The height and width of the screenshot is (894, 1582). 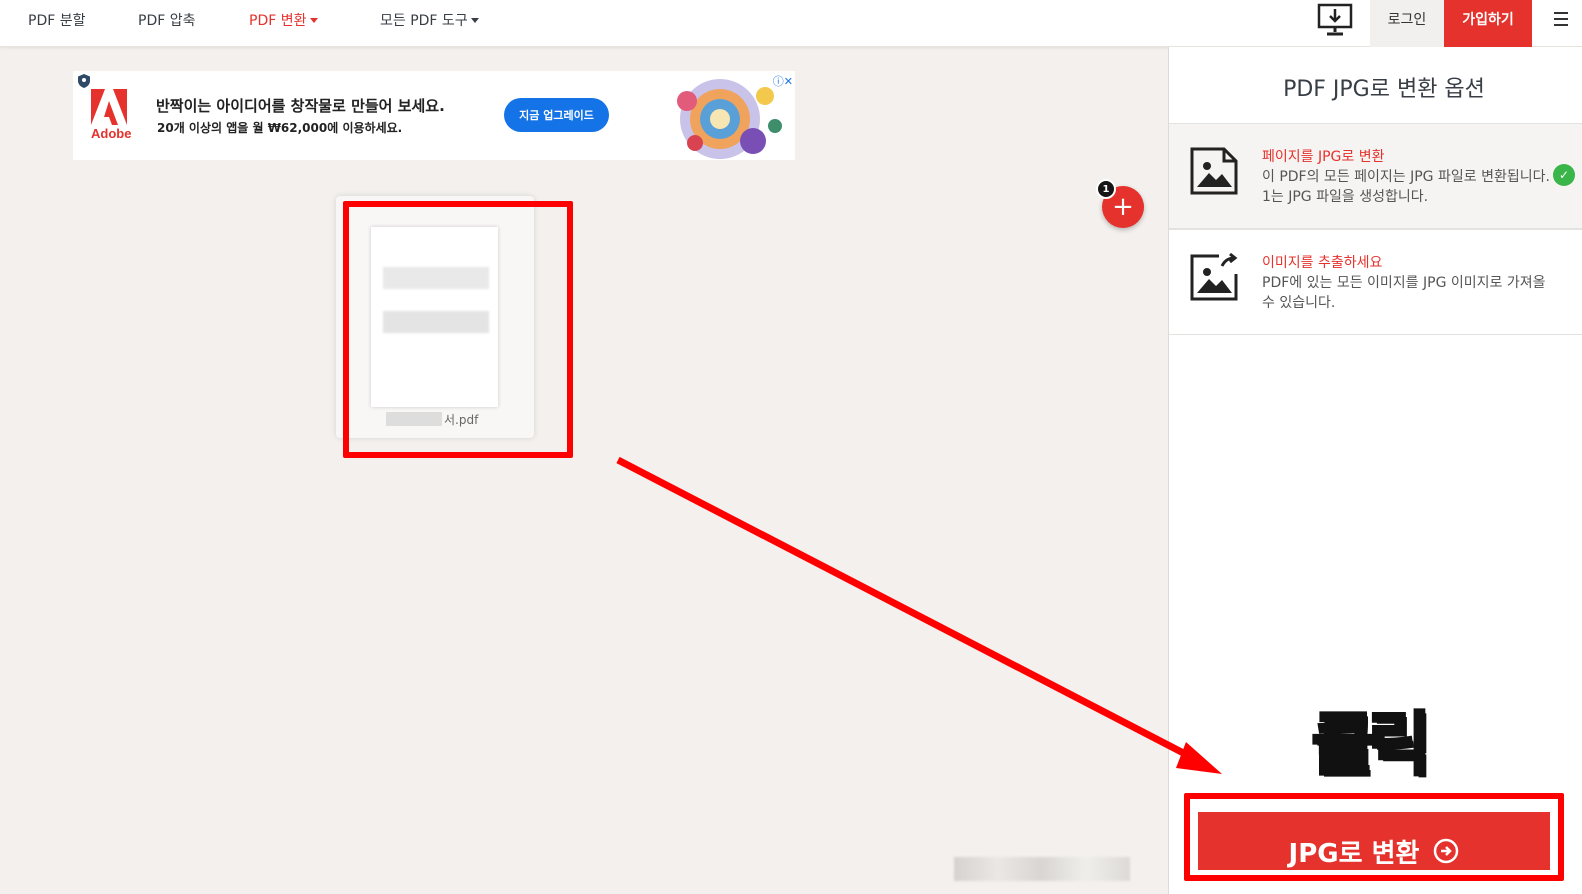 I want to click on pdf-file-card: 서.pdf, so click(x=435, y=317).